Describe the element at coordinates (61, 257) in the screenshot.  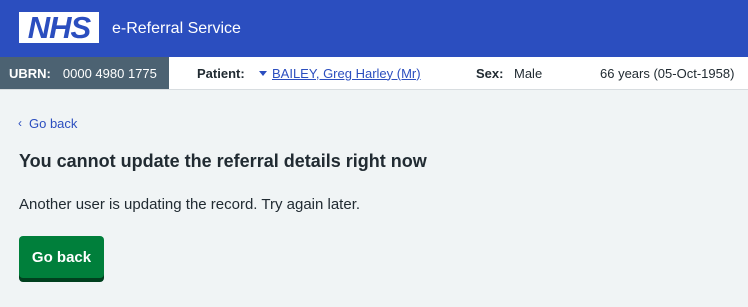
I see `go-back-button: Go back` at that location.